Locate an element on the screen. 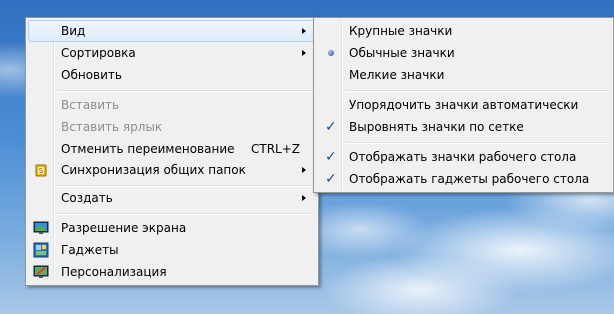  menu-item-sort: Сортировка is located at coordinates (172, 53).